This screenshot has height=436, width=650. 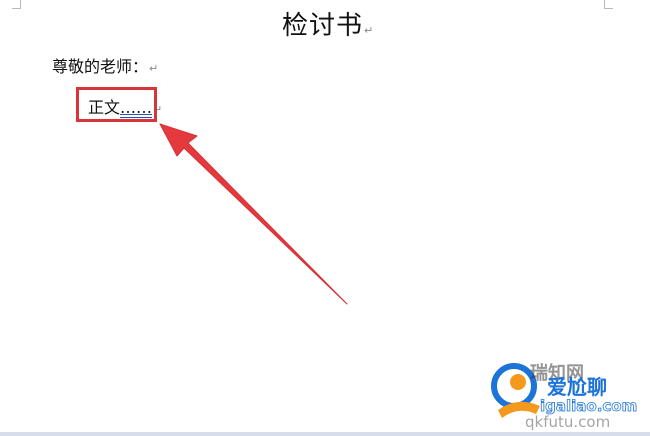 I want to click on highlight-box, so click(x=116, y=104).